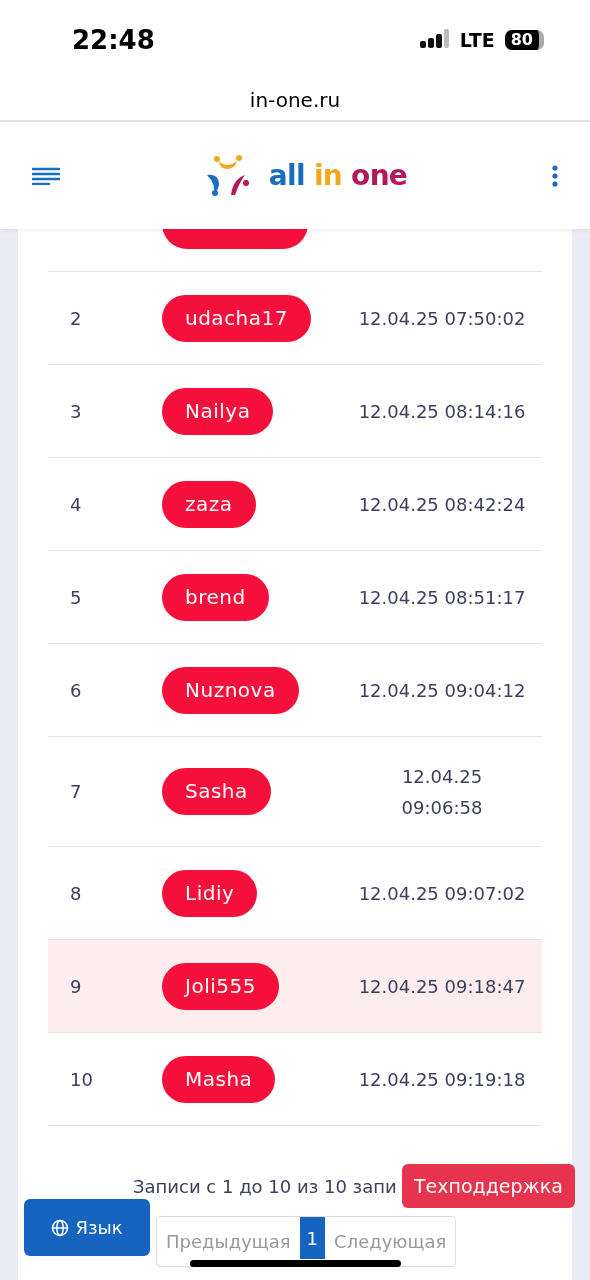 The height and width of the screenshot is (1280, 590). I want to click on url-text: in-one.ru, so click(295, 100).